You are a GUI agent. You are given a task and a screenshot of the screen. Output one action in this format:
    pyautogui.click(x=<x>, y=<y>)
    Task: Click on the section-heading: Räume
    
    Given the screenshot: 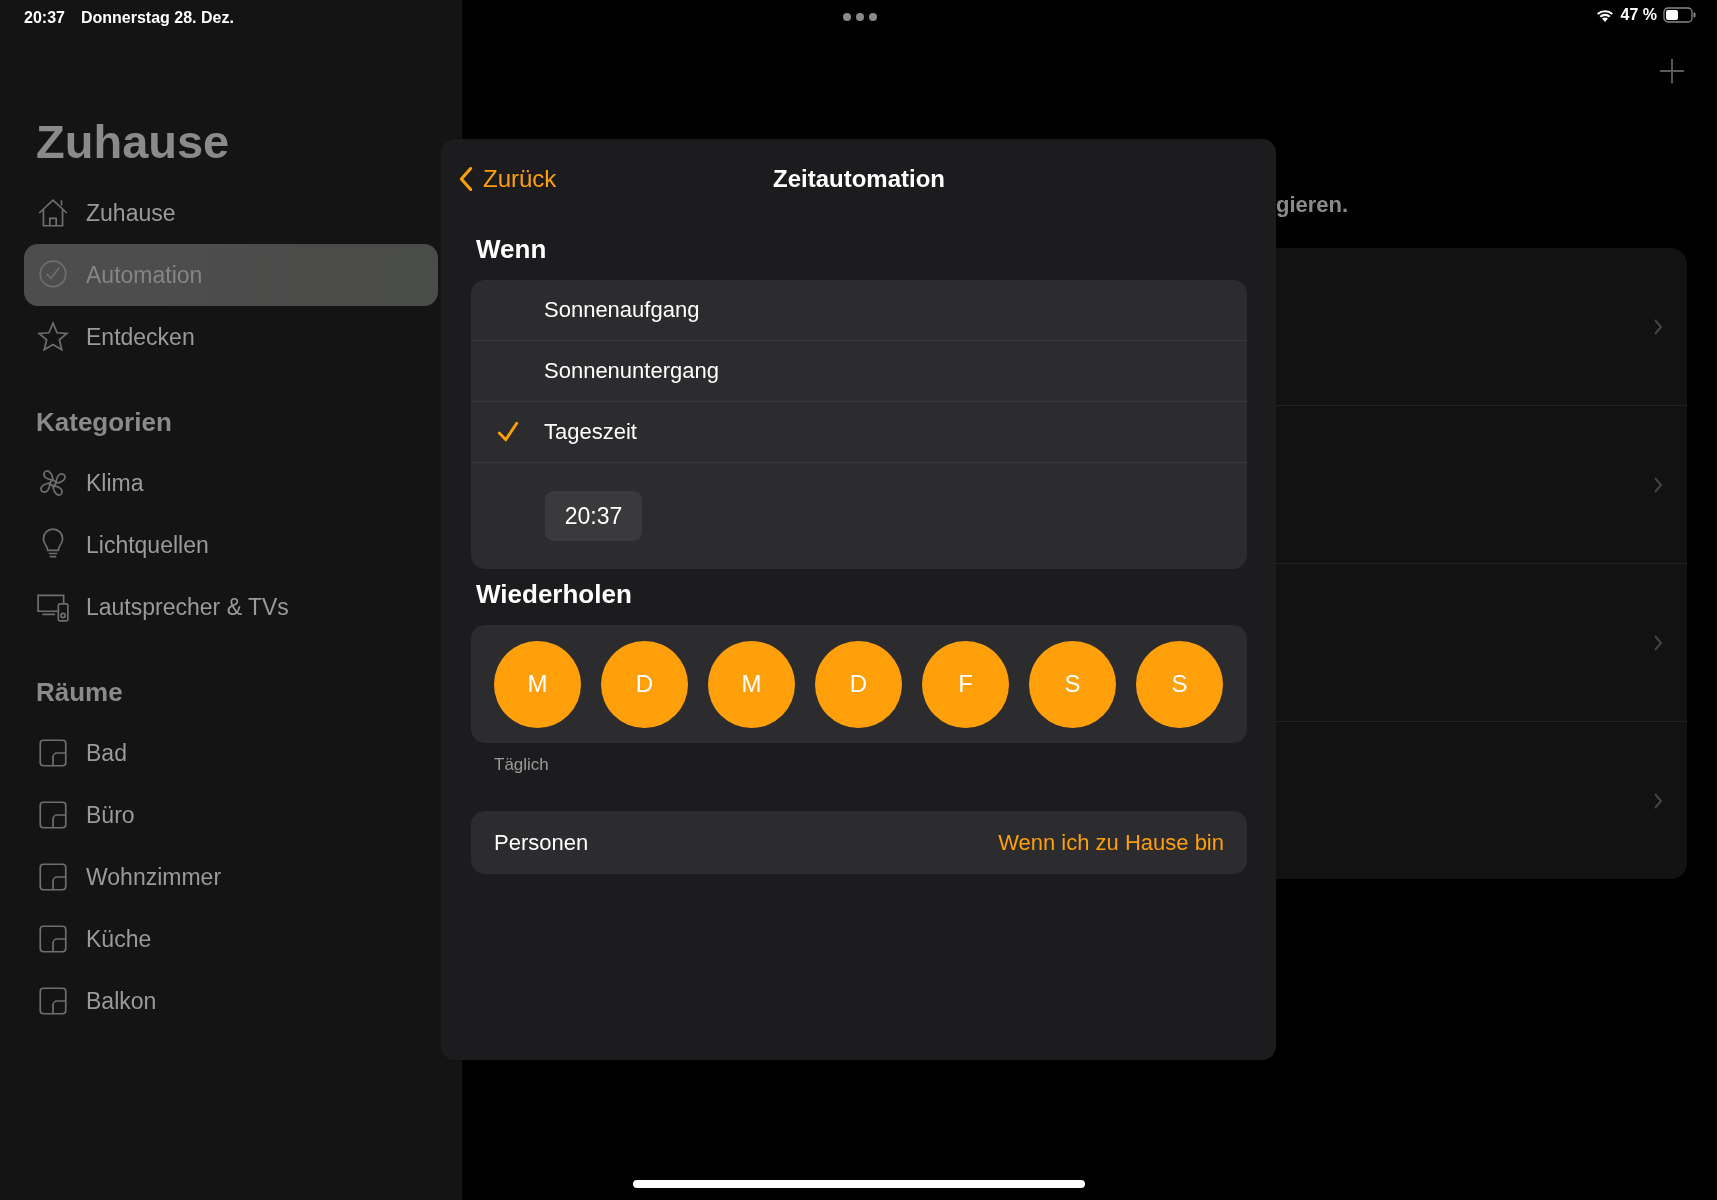 What is the action you would take?
    pyautogui.click(x=80, y=692)
    